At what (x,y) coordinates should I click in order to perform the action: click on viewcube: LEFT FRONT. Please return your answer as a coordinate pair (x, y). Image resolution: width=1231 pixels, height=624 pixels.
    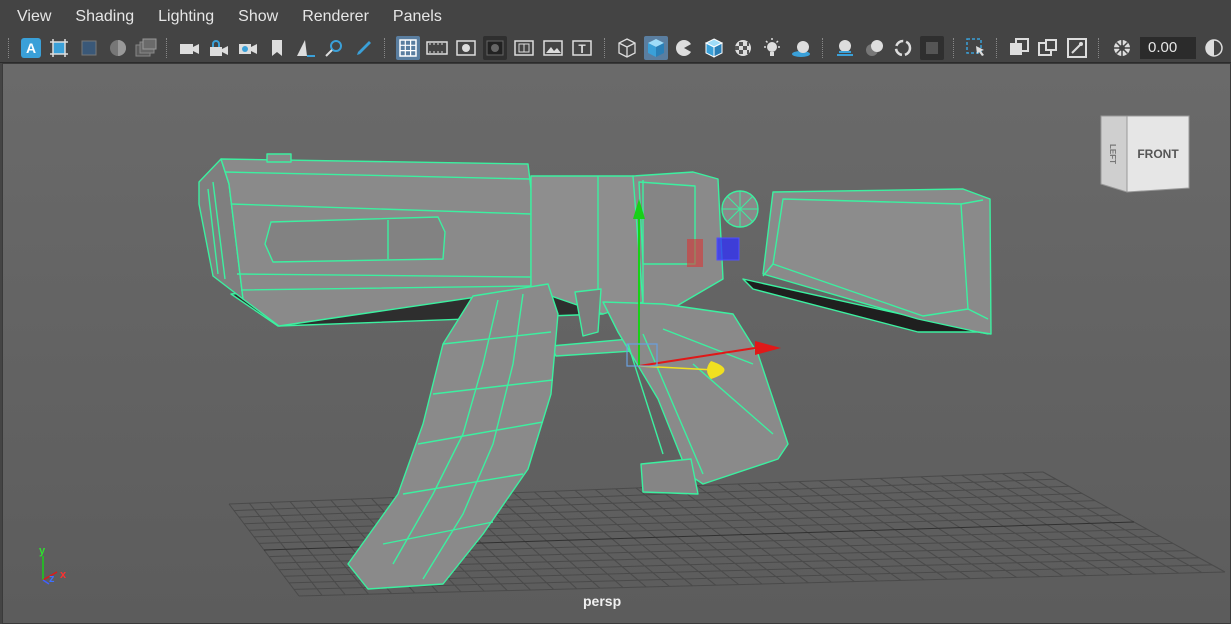
    Looking at the image, I should click on (1145, 154).